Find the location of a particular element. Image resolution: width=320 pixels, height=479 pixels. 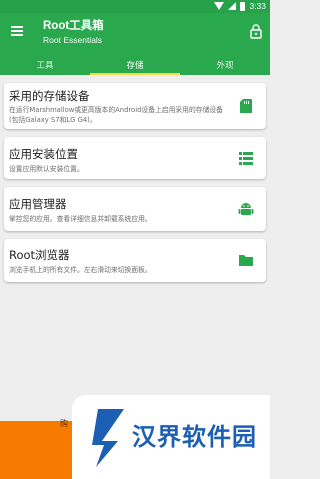

sd-card-icon is located at coordinates (246, 106).